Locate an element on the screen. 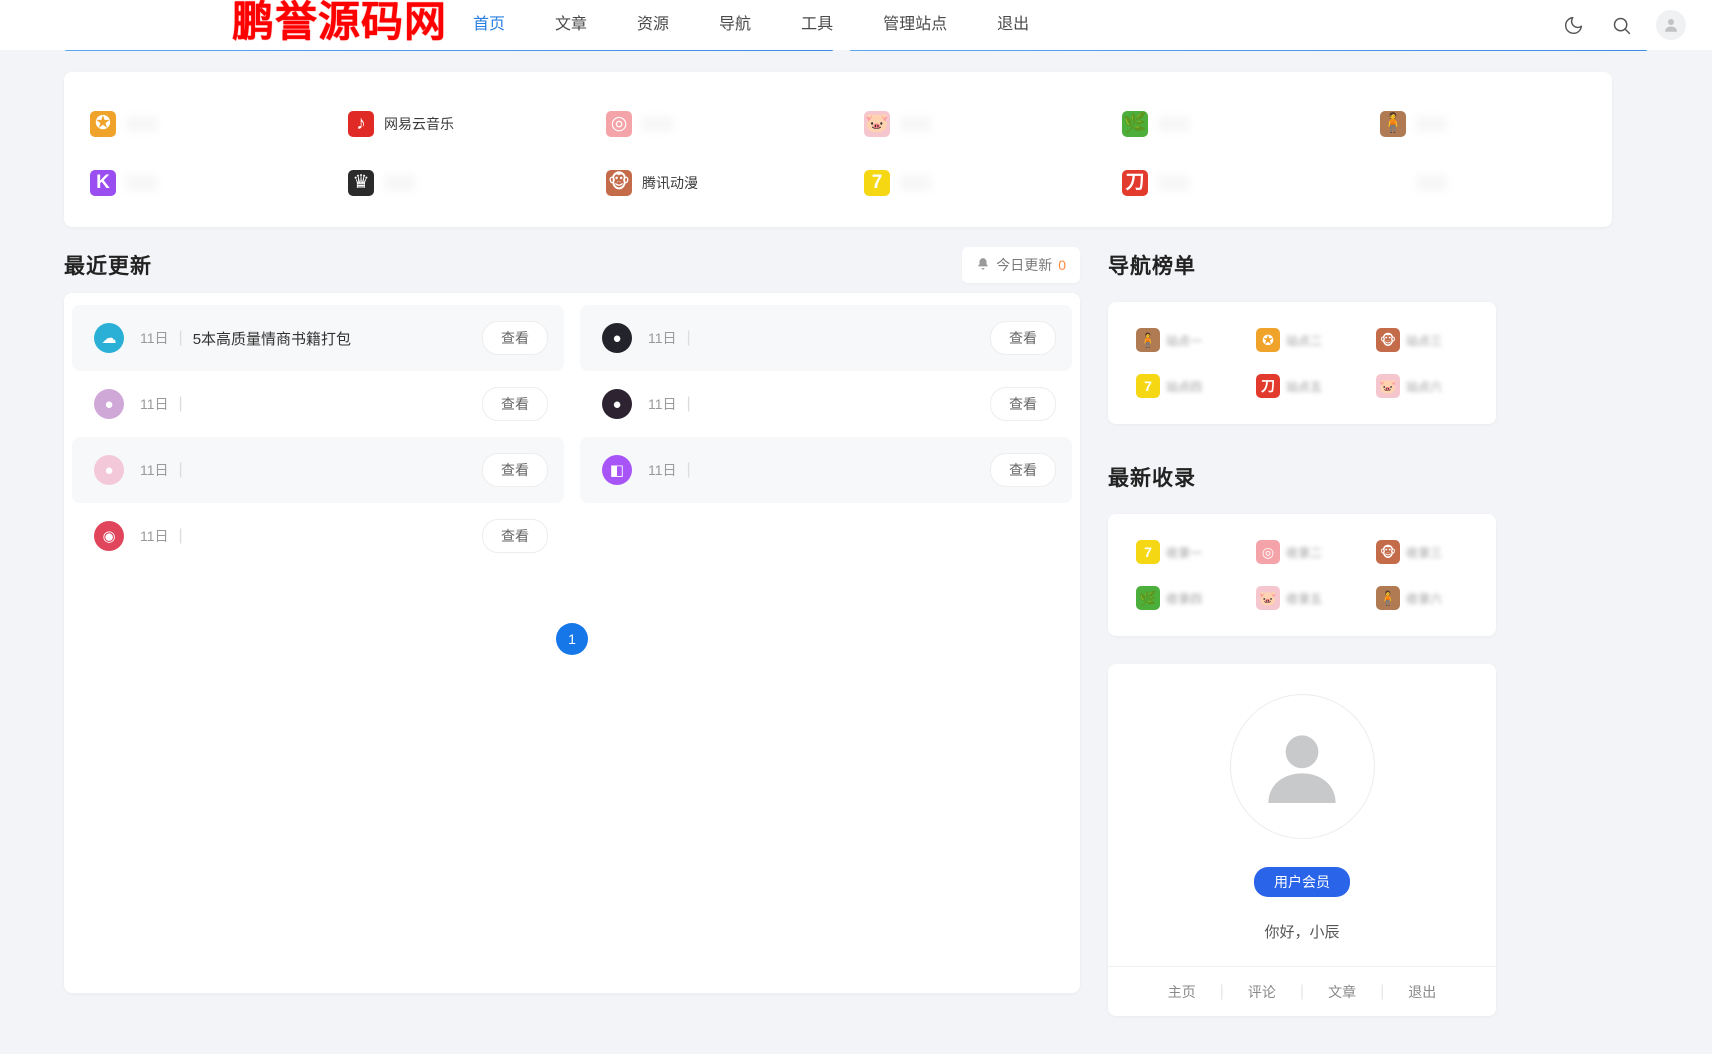 The image size is (1712, 1054). quick-link-item: ◎ is located at coordinates (709, 123).